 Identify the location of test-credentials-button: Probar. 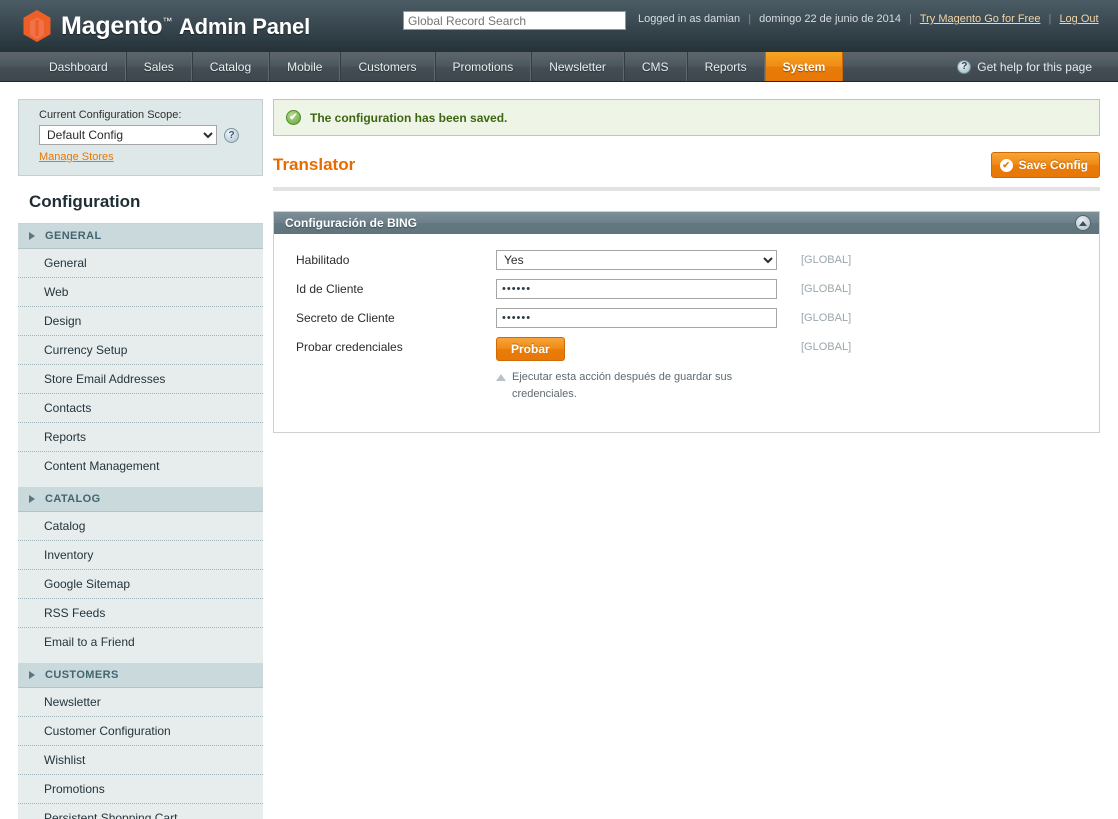
(530, 349).